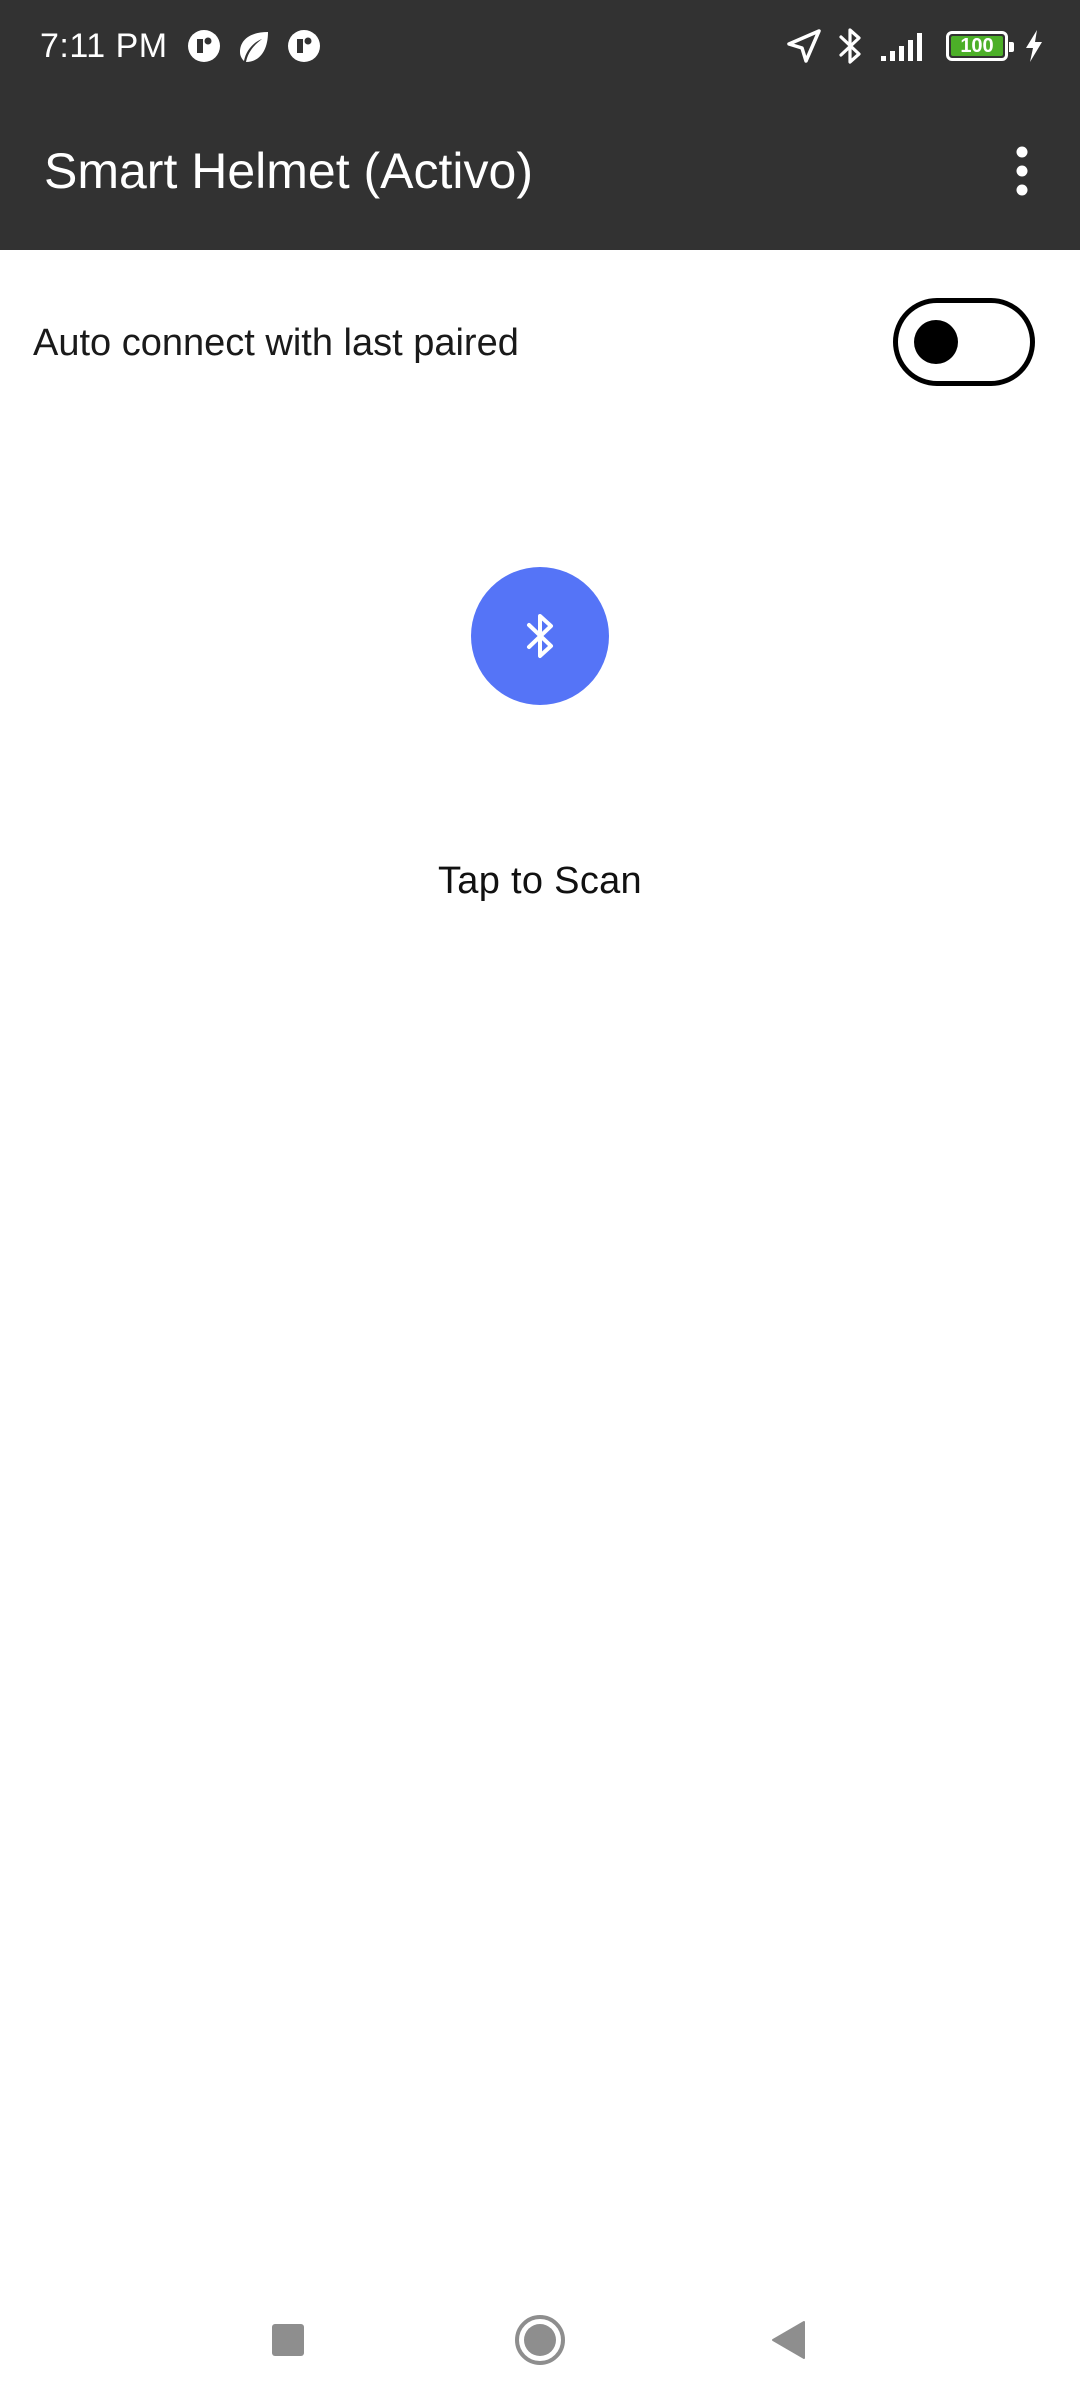 Image resolution: width=1080 pixels, height=2400 pixels. I want to click on auto-connect-label: Auto connect with last paired, so click(276, 343).